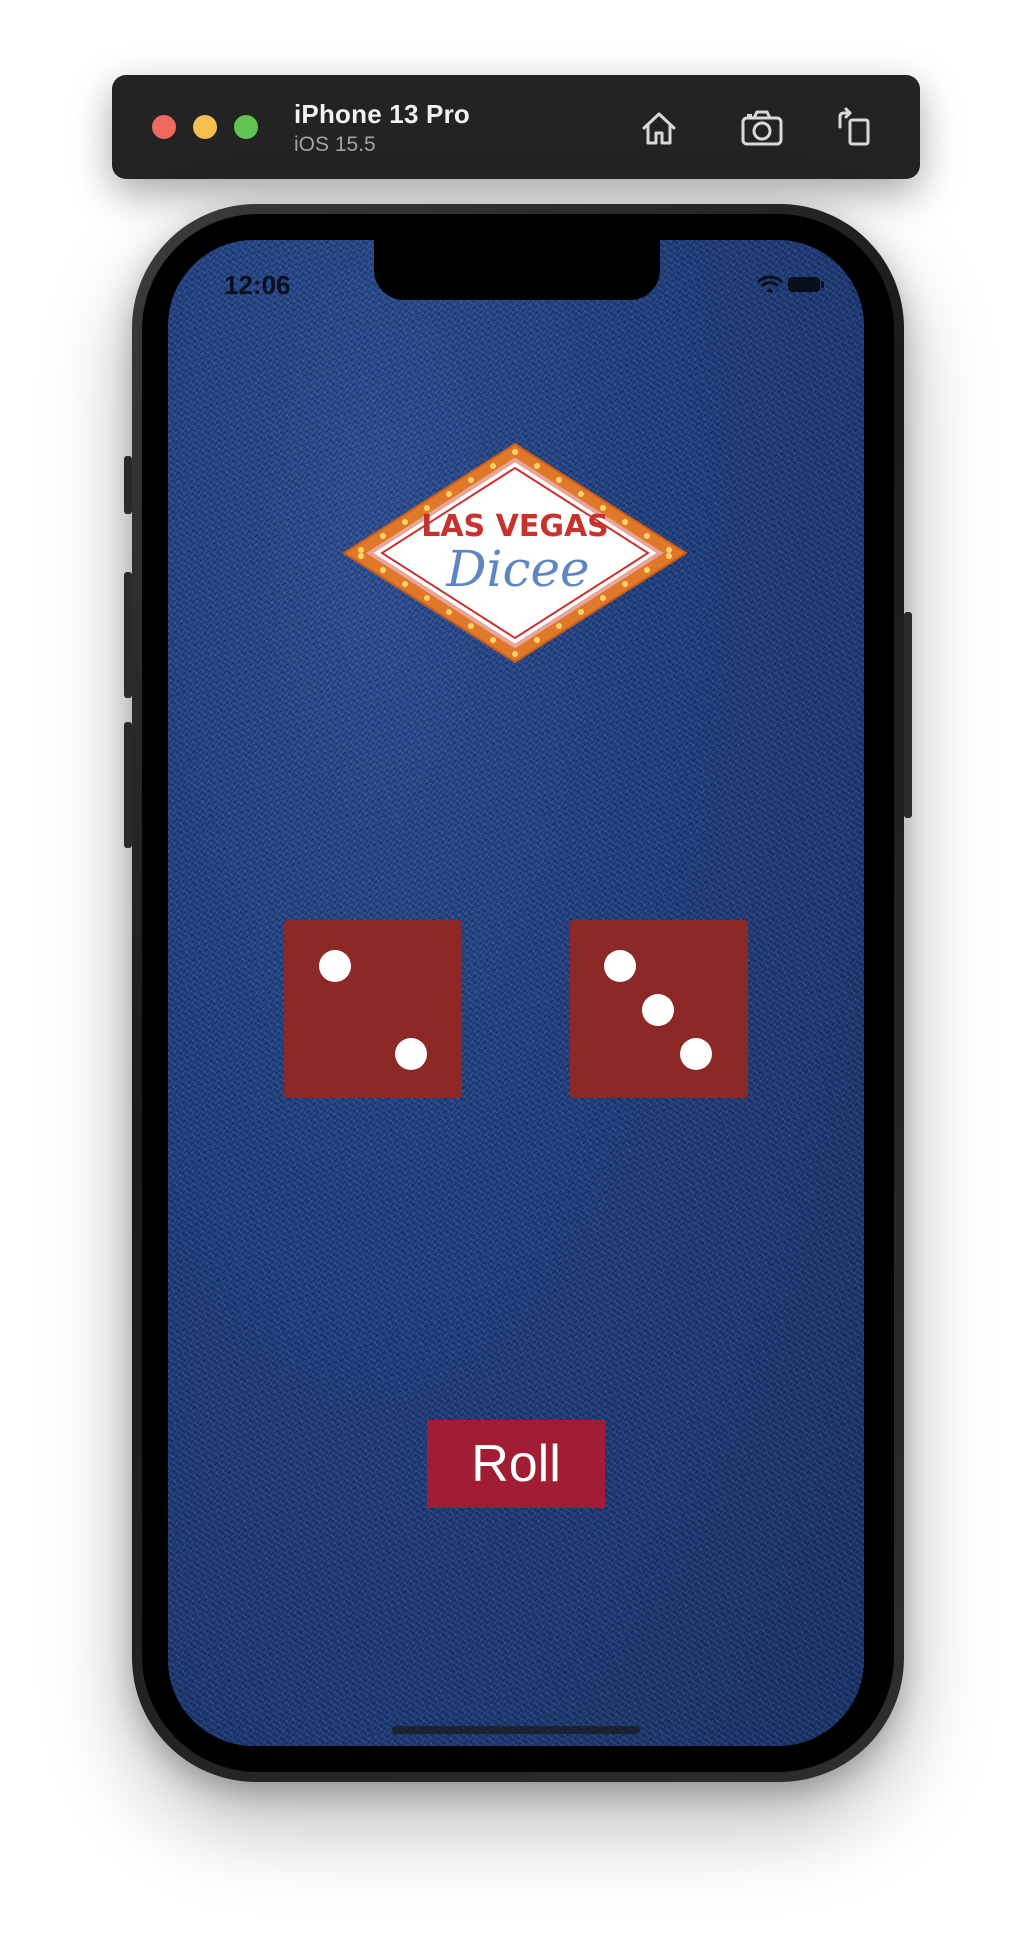 The height and width of the screenshot is (1936, 1032). Describe the element at coordinates (516, 1730) in the screenshot. I see `home-indicator` at that location.